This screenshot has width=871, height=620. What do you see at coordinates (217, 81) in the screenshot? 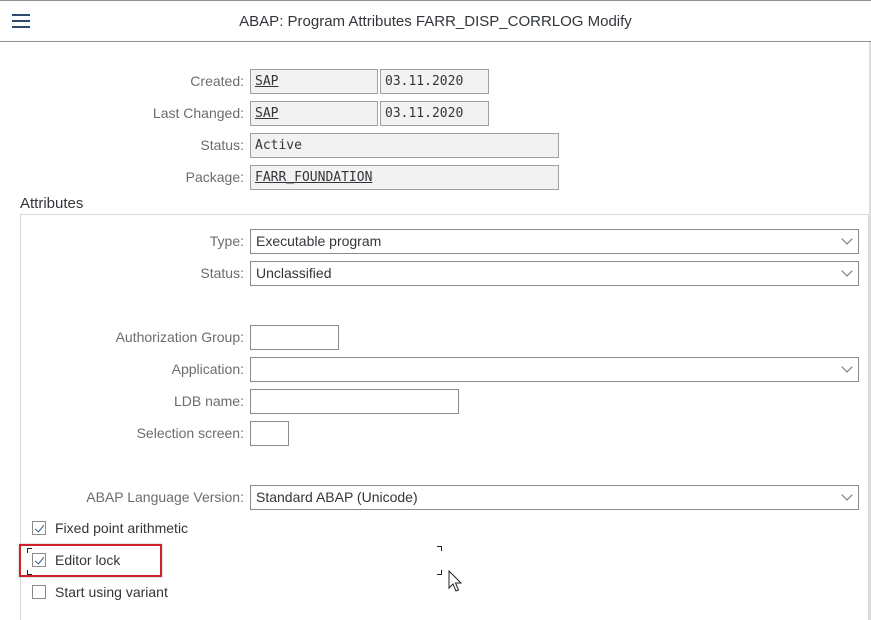
I see `created-label: Created:` at bounding box center [217, 81].